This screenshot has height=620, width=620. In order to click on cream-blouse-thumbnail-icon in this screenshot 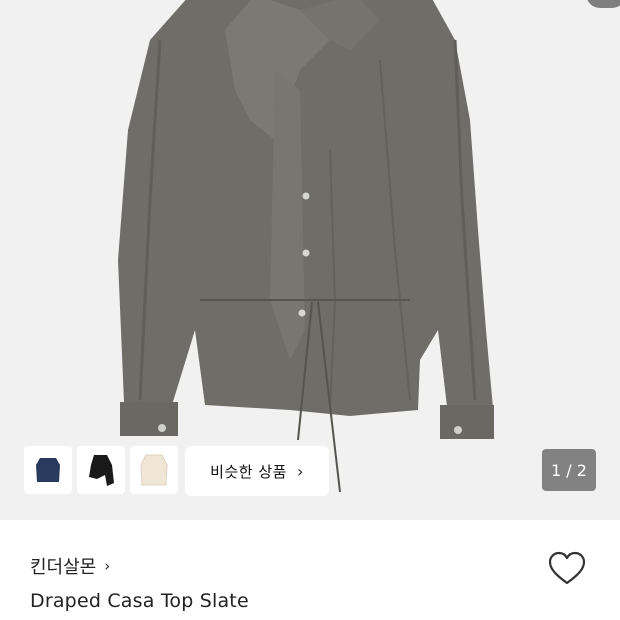, I will do `click(154, 470)`.